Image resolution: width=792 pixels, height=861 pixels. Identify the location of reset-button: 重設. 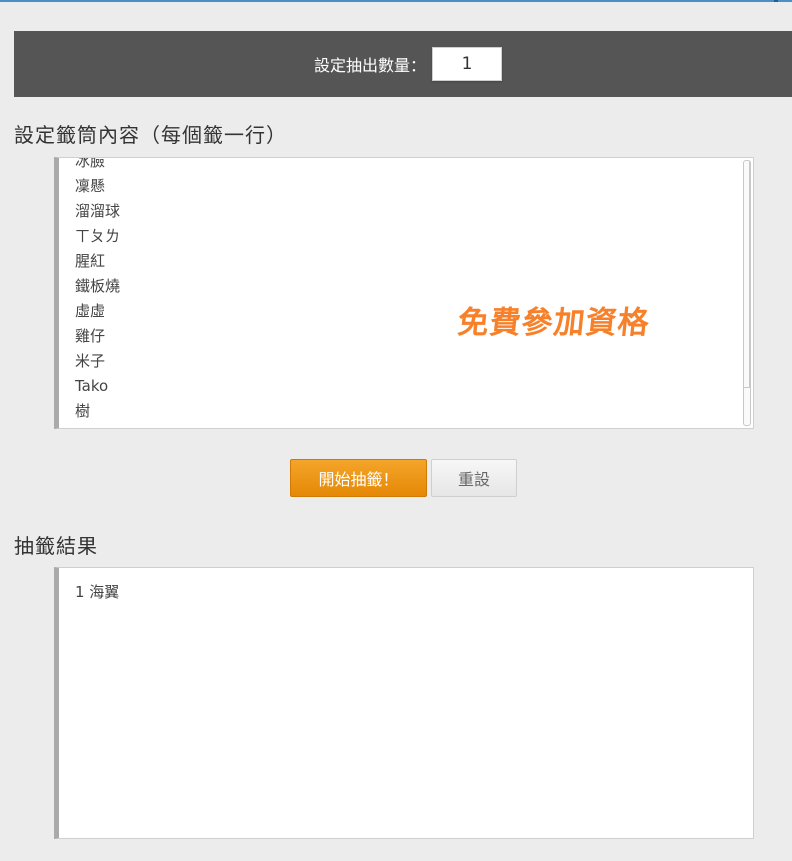
(474, 478).